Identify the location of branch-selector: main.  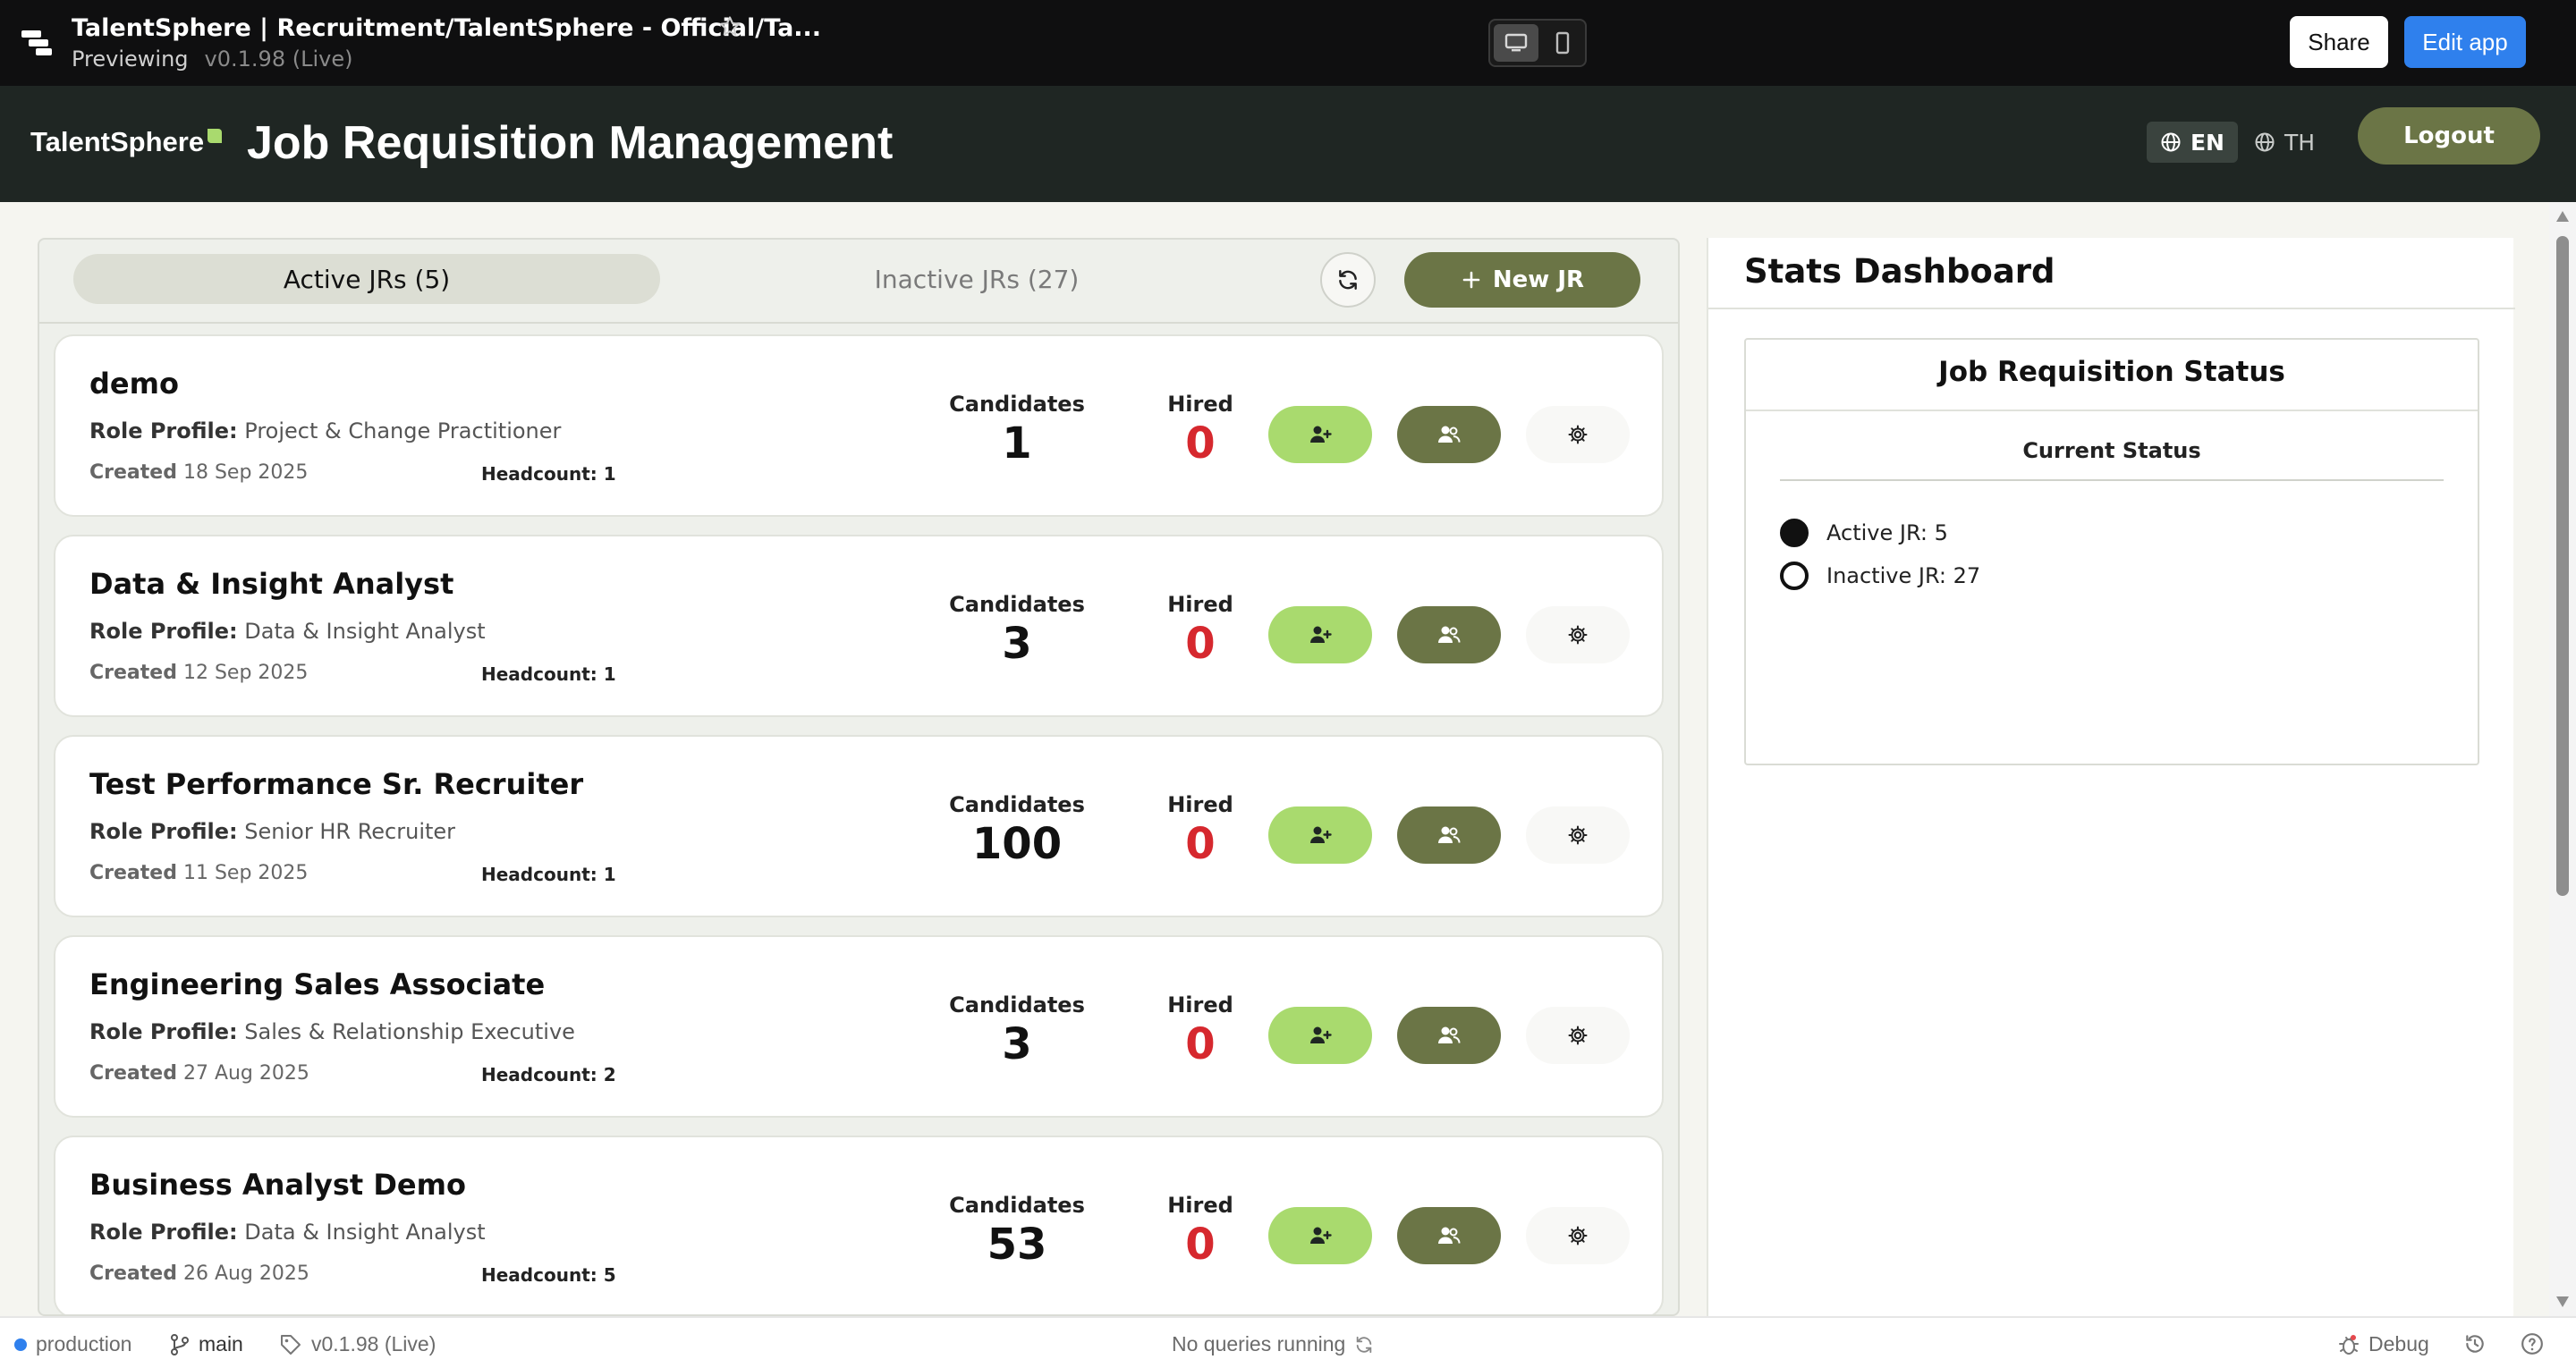
(206, 1344).